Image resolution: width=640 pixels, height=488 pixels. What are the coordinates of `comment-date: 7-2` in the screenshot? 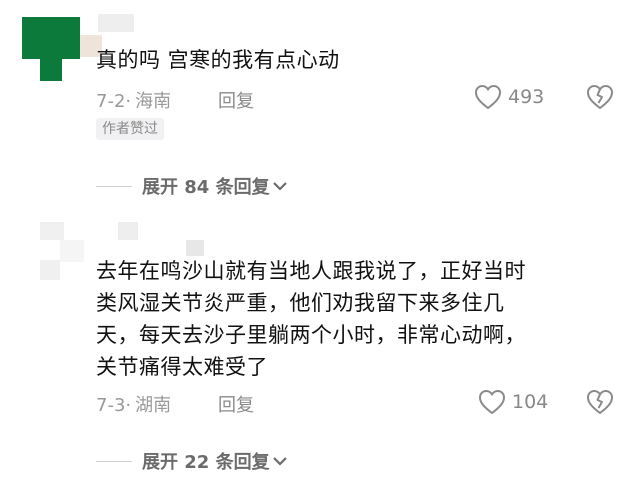 It's located at (111, 101).